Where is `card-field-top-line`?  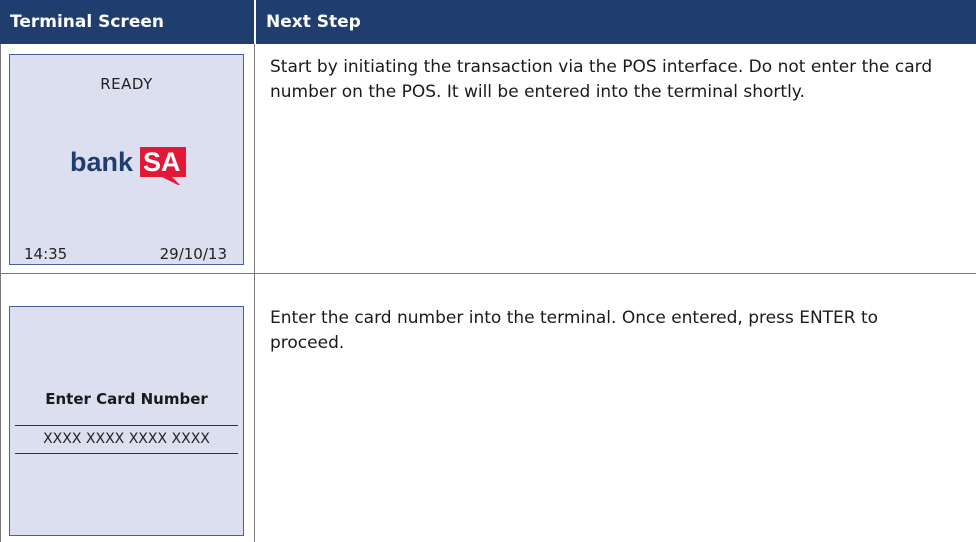 card-field-top-line is located at coordinates (126, 425).